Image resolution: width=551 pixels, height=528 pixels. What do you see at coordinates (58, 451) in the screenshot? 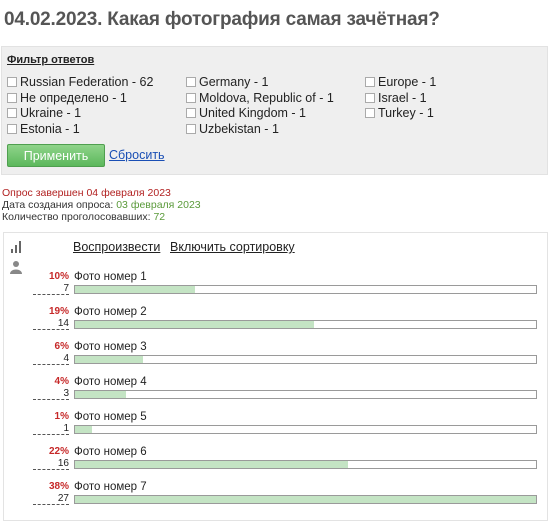
I see `result-percent: 22%` at bounding box center [58, 451].